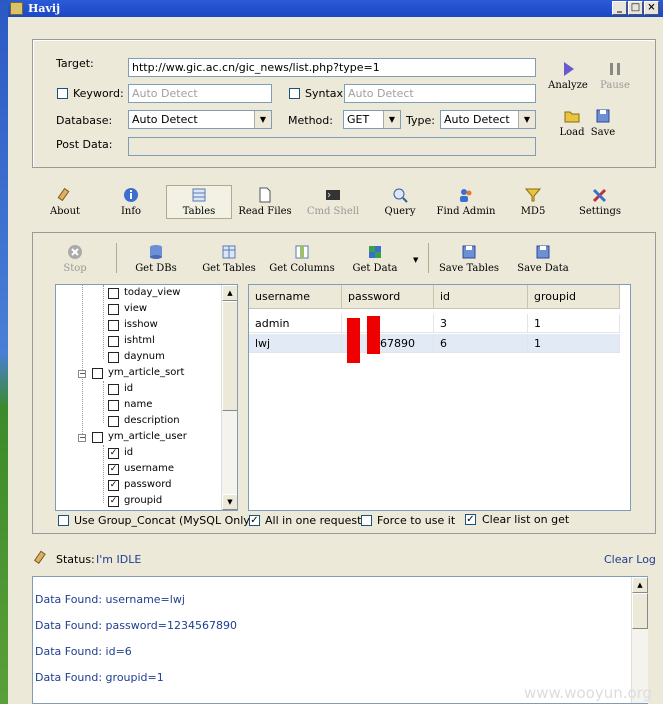  I want to click on syntax-checkbox, so click(294, 93).